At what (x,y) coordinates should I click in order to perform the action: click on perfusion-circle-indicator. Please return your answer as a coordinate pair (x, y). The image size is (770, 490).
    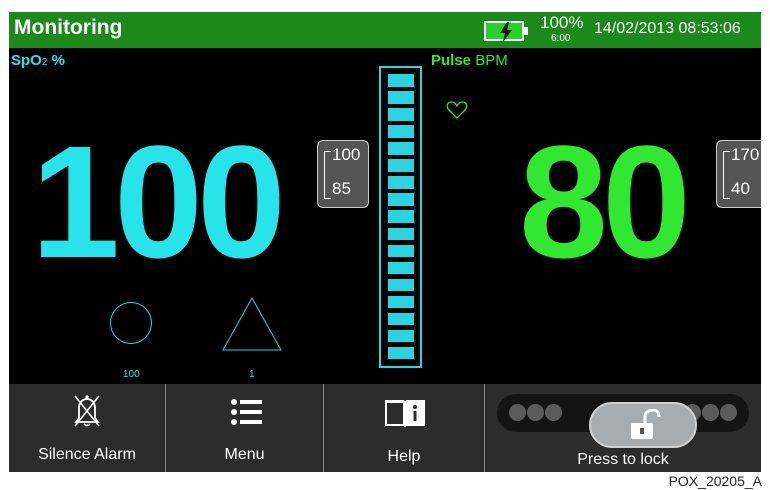
    Looking at the image, I should click on (131, 323).